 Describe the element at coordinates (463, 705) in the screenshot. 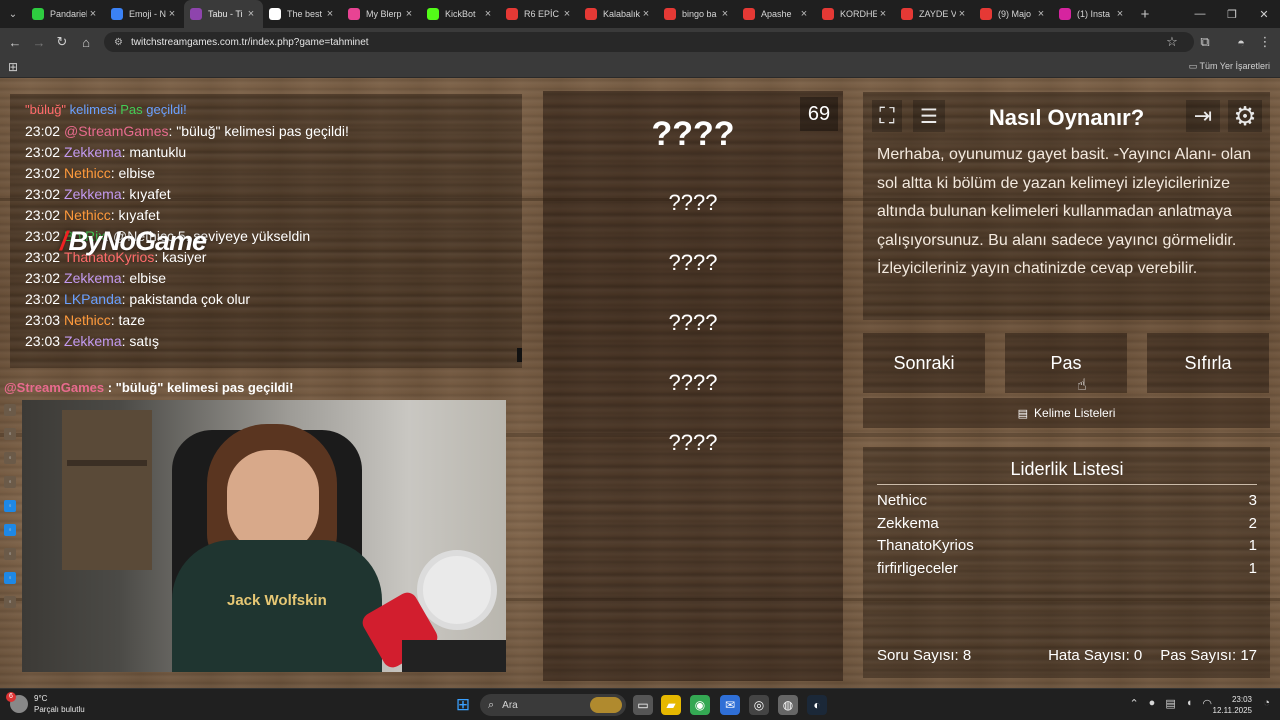

I see `windows-start-icon: ⊞` at that location.